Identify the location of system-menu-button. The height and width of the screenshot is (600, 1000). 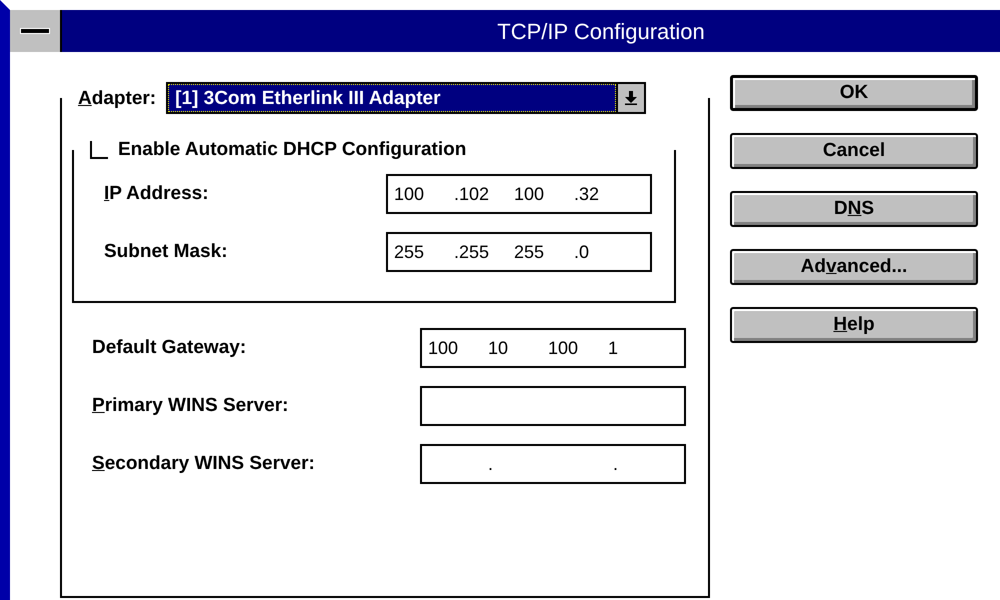
(36, 31).